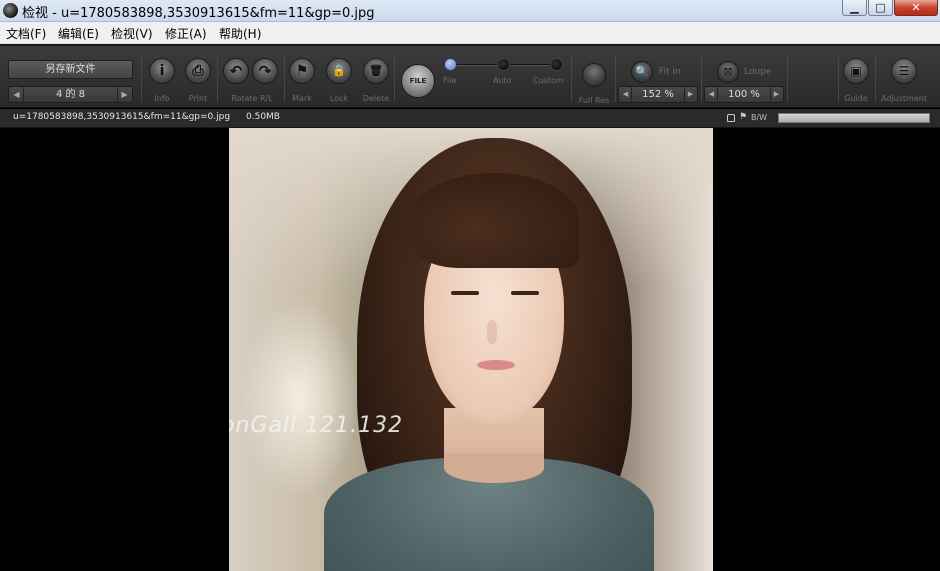  What do you see at coordinates (10, 10) in the screenshot?
I see `app-icon` at bounding box center [10, 10].